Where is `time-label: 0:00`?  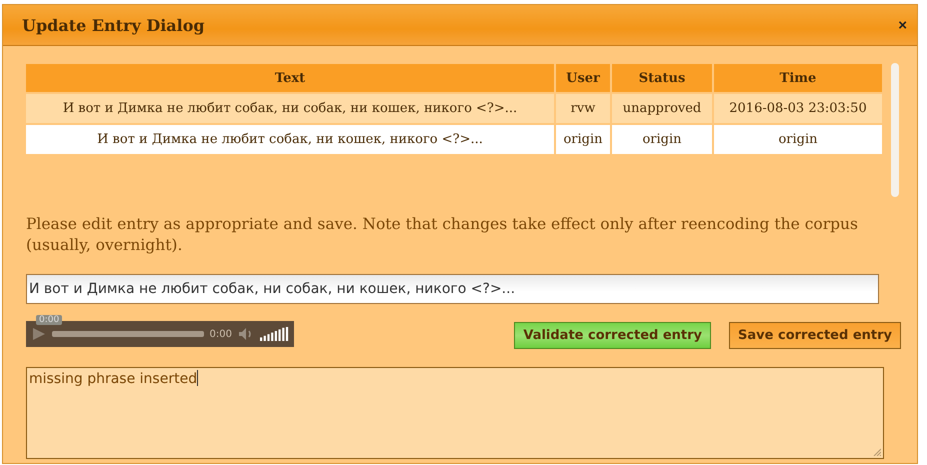 time-label: 0:00 is located at coordinates (221, 334).